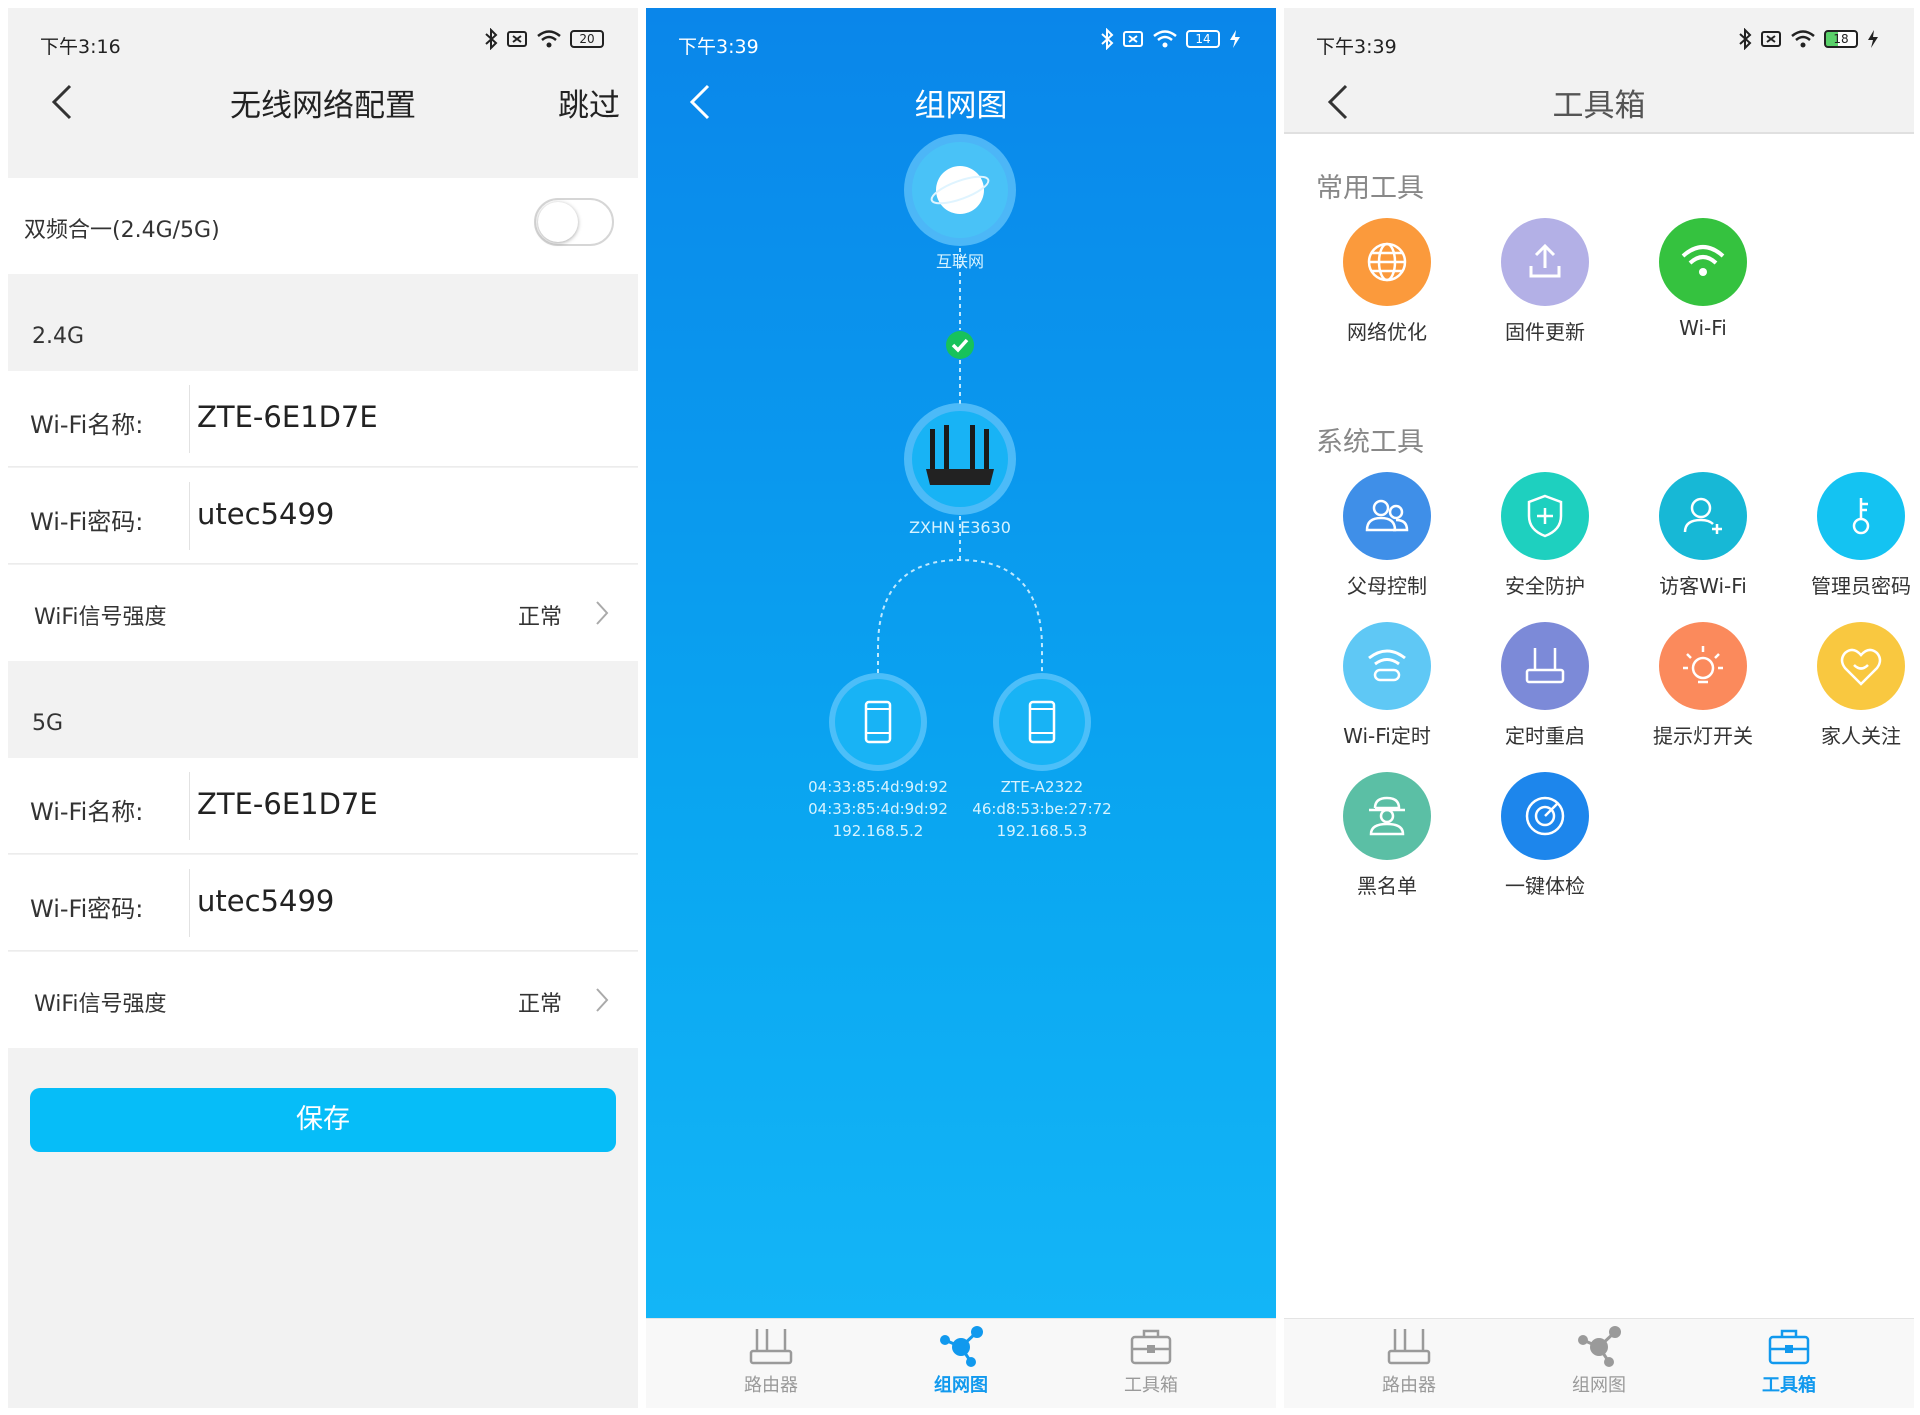 Image resolution: width=1920 pixels, height=1415 pixels. What do you see at coordinates (1387, 736) in the screenshot?
I see `tool-label: Wi-Fi定时` at bounding box center [1387, 736].